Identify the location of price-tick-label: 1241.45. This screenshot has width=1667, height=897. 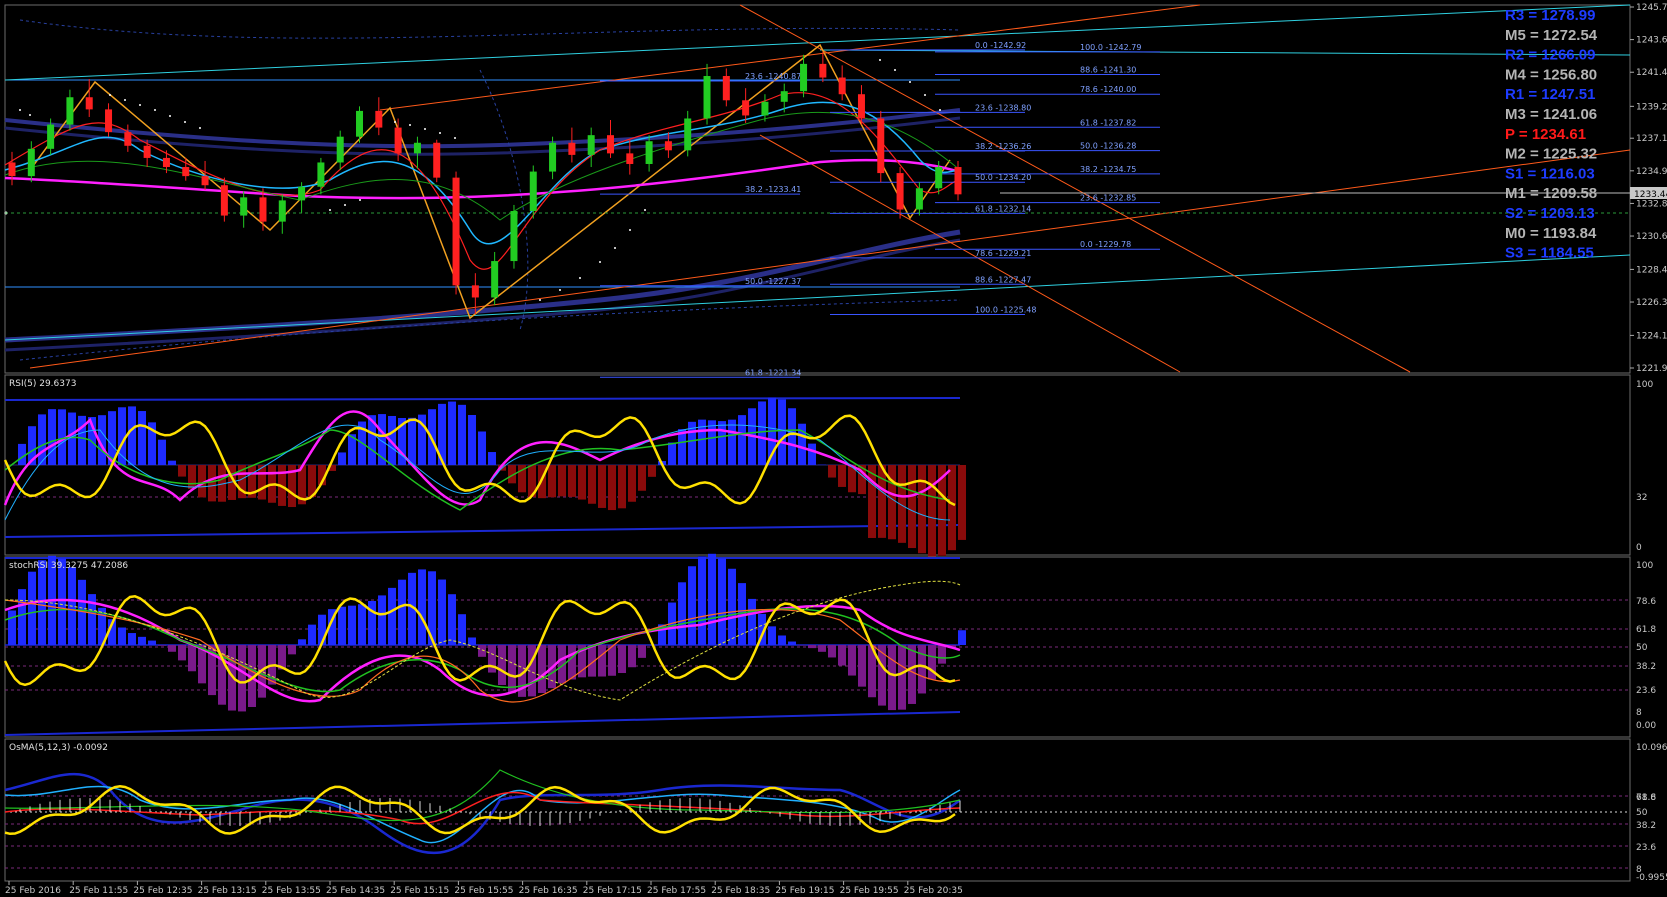
(1651, 73).